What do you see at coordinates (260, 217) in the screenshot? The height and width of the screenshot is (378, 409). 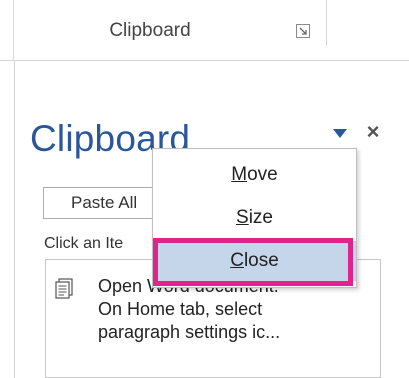 I see `menu-item-label: ize` at bounding box center [260, 217].